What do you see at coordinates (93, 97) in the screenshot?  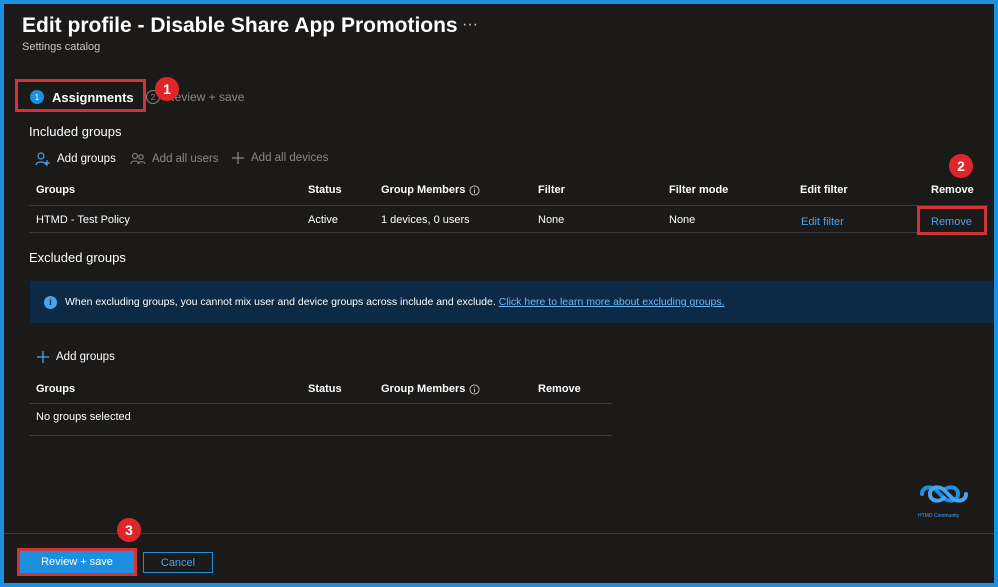 I see `tab-assignments-label: Assignments` at bounding box center [93, 97].